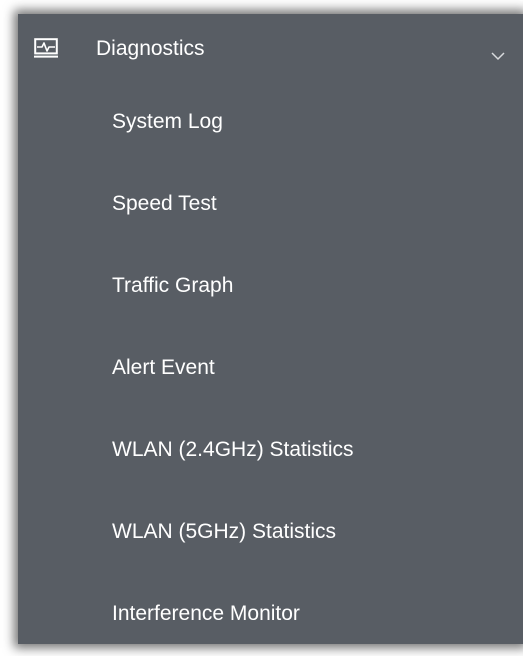  I want to click on submenu-item-label: Alert Event, so click(163, 367).